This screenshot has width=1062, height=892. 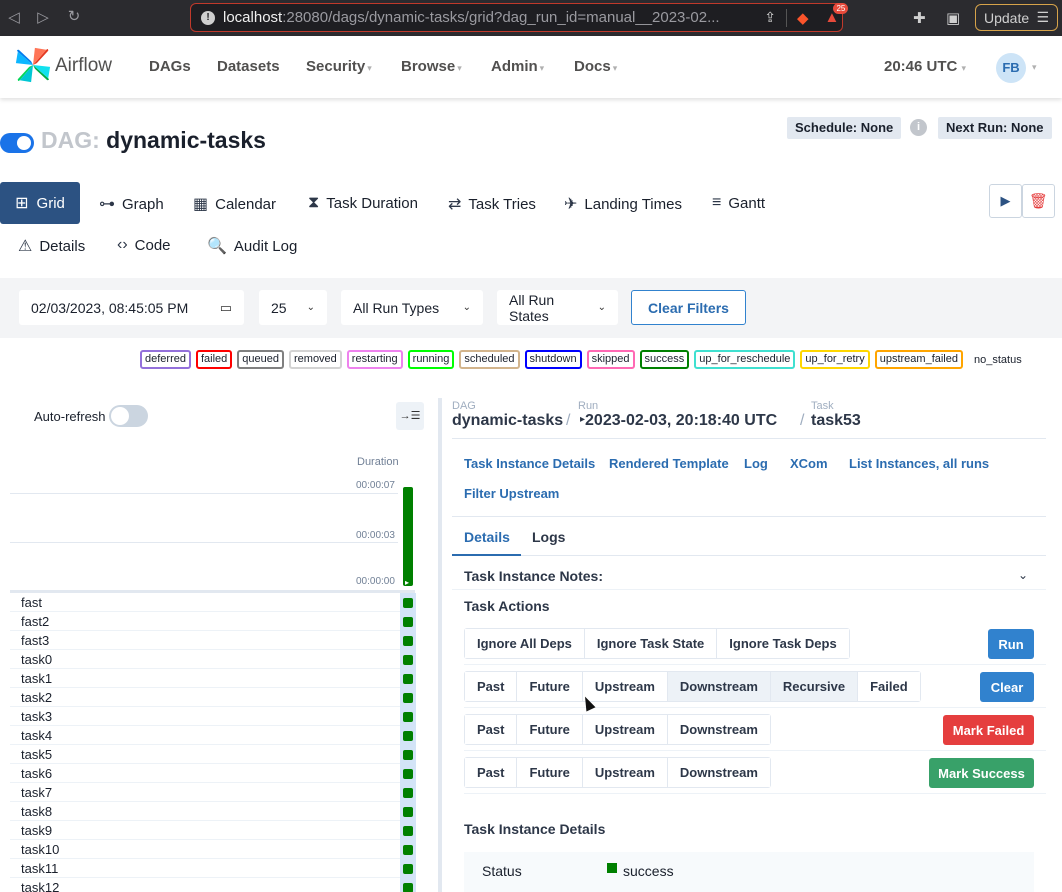 What do you see at coordinates (1011, 644) in the screenshot?
I see `run-button: Run` at bounding box center [1011, 644].